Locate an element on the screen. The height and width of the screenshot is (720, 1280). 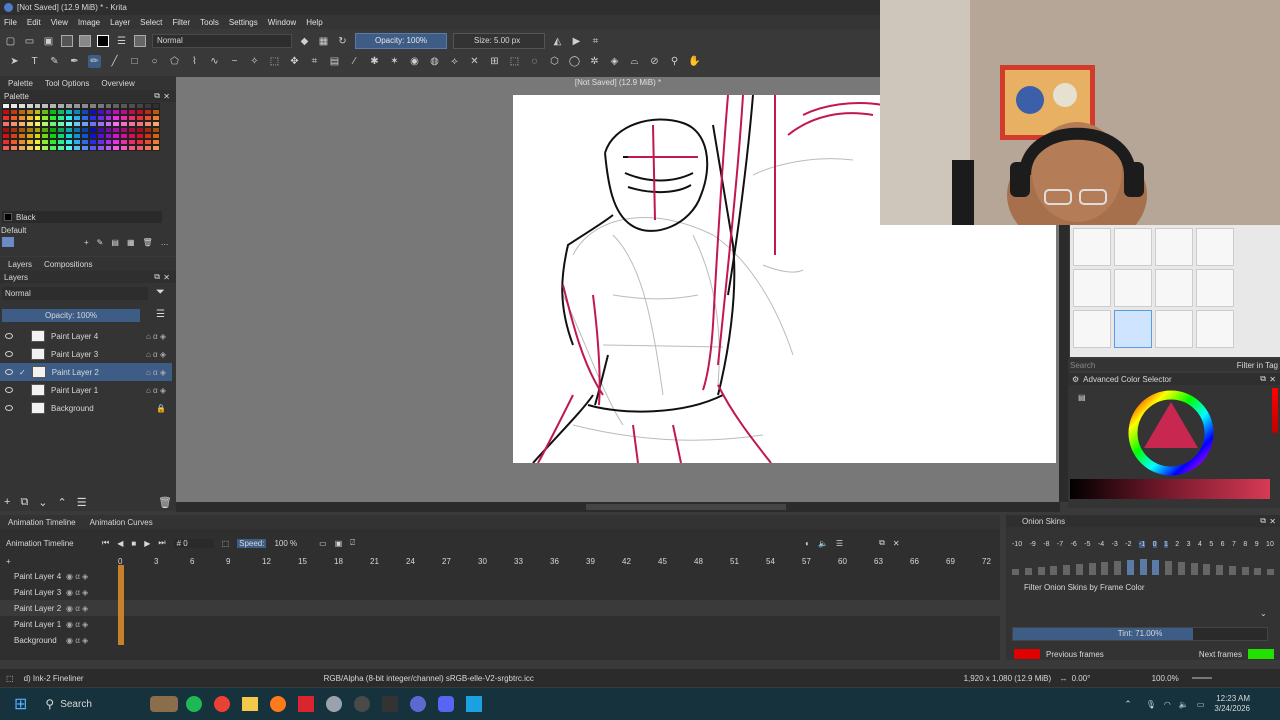
bezier-select-icon: ⌓ is located at coordinates (634, 61).